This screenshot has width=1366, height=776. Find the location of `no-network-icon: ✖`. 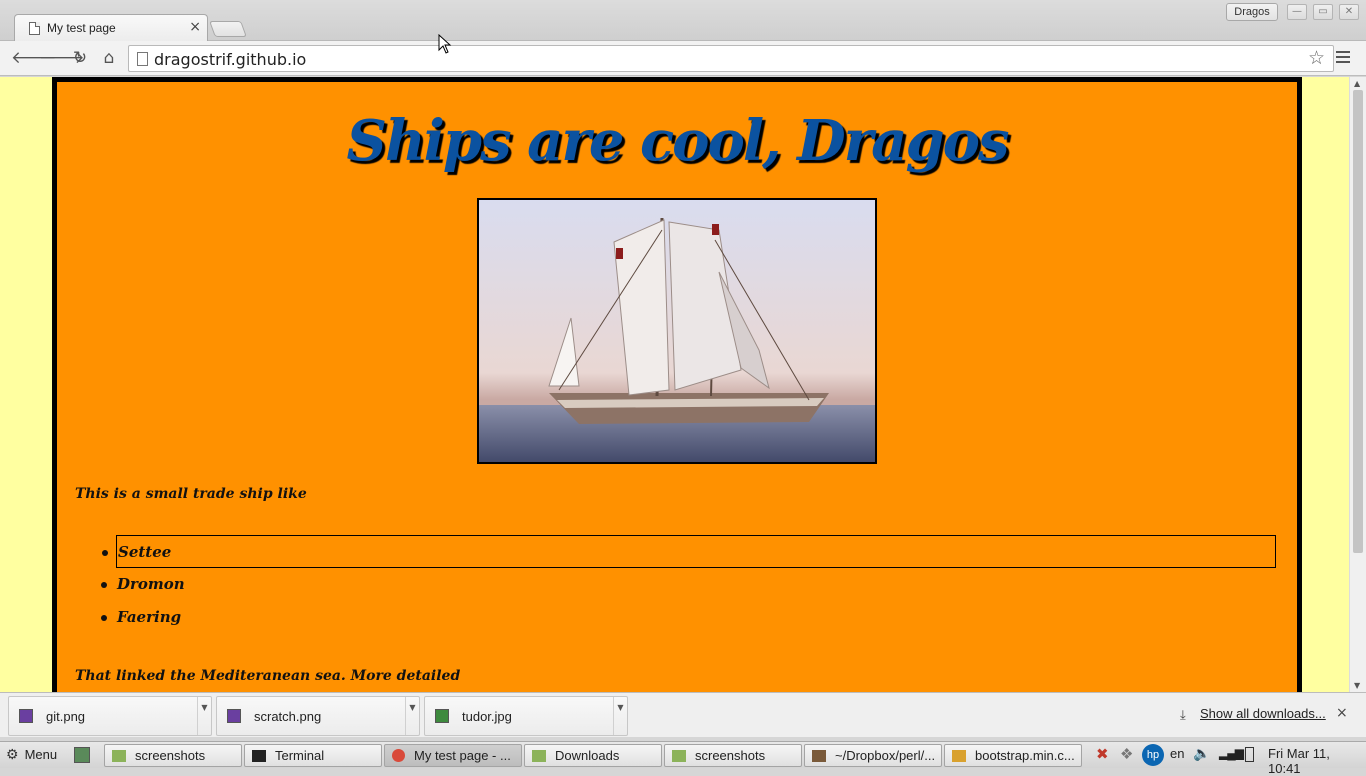

no-network-icon: ✖ is located at coordinates (1102, 754).